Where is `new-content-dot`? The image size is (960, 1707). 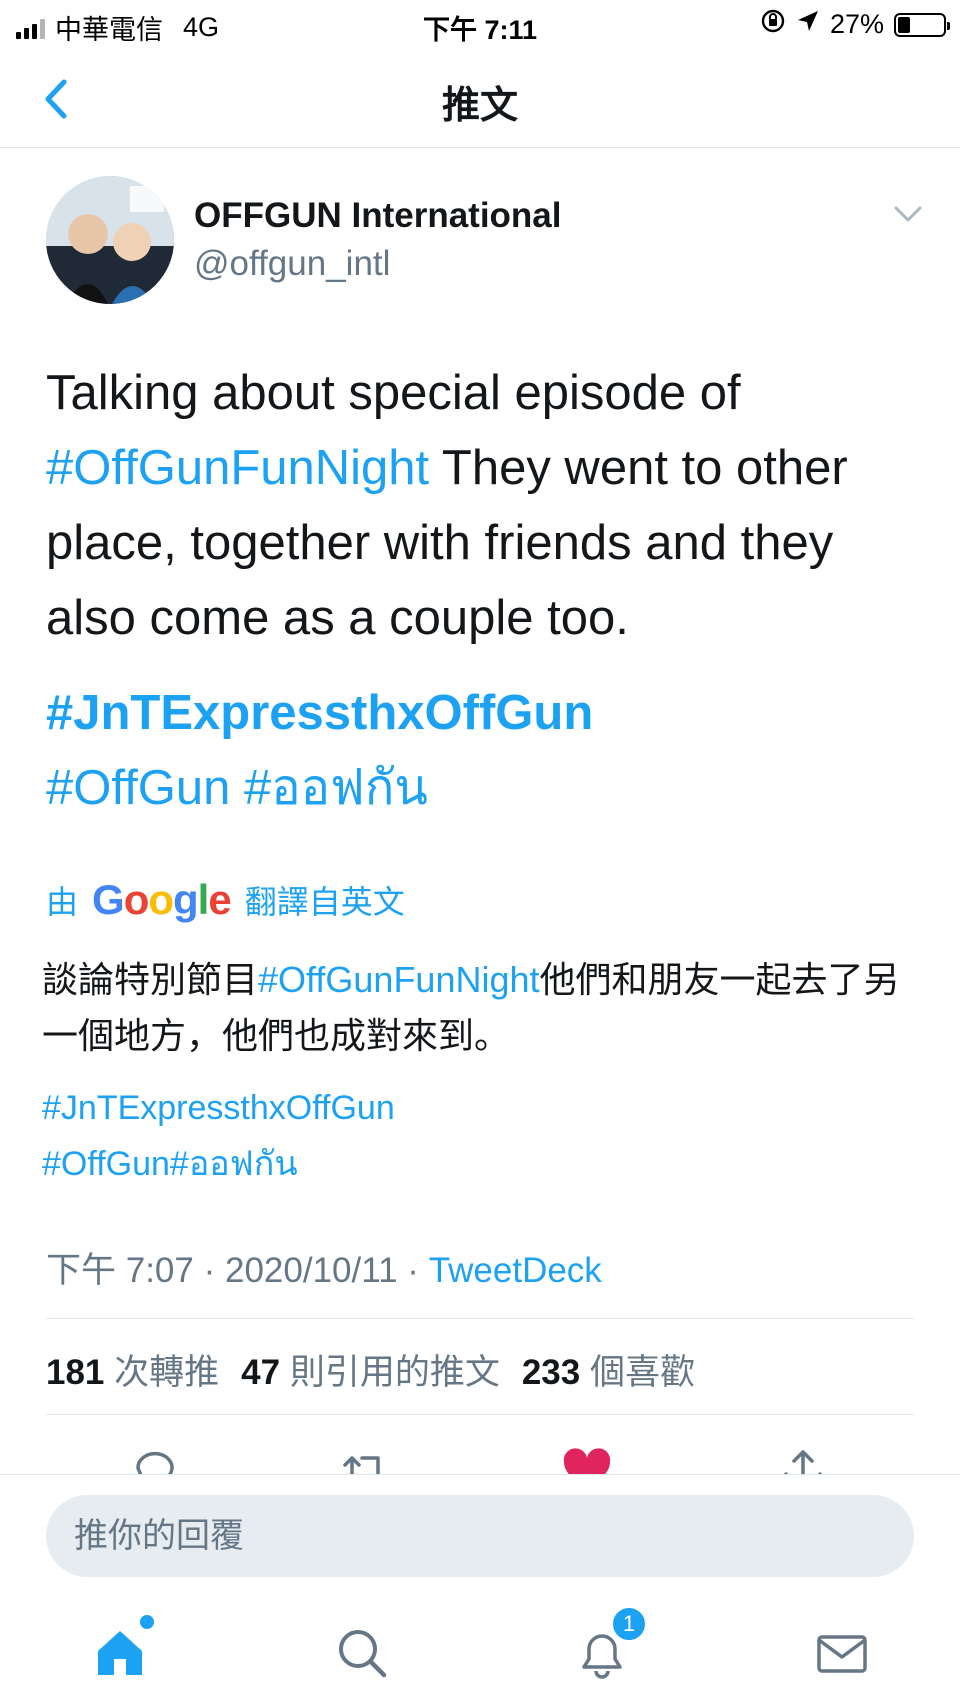 new-content-dot is located at coordinates (147, 1622).